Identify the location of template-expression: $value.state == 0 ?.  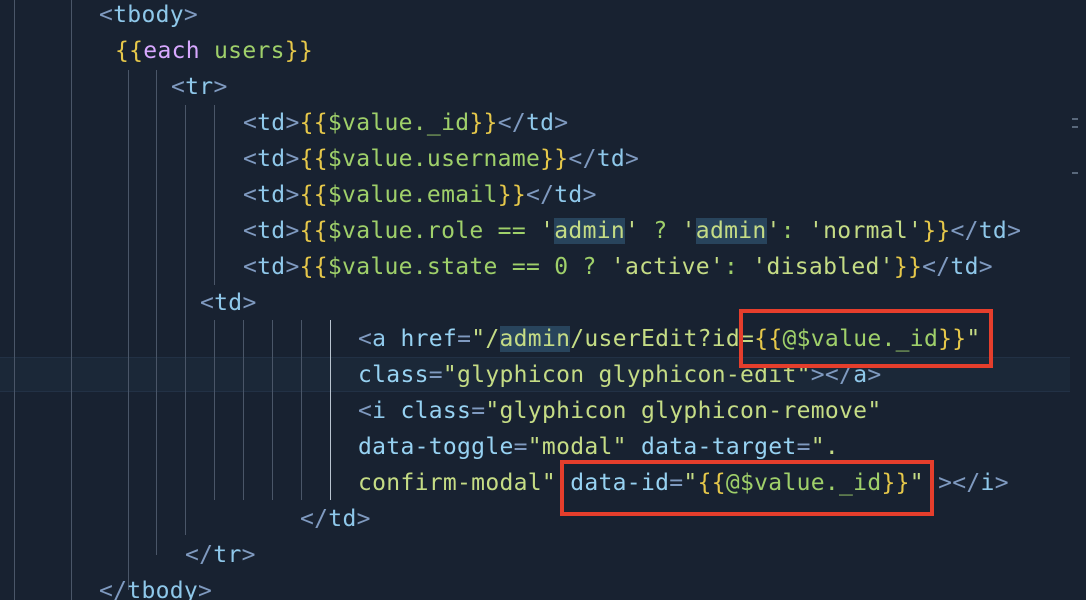
(469, 267).